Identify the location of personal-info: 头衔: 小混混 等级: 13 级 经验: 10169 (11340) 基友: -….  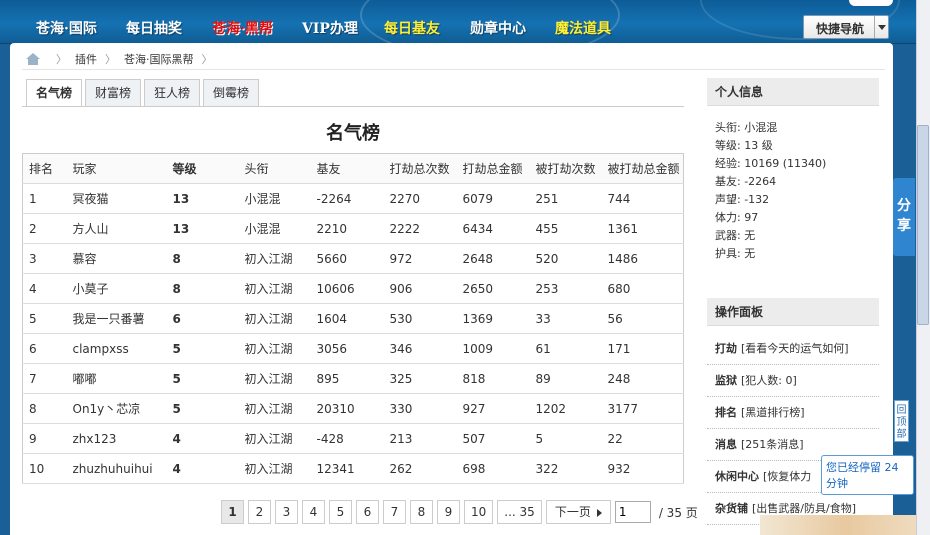
(770, 191).